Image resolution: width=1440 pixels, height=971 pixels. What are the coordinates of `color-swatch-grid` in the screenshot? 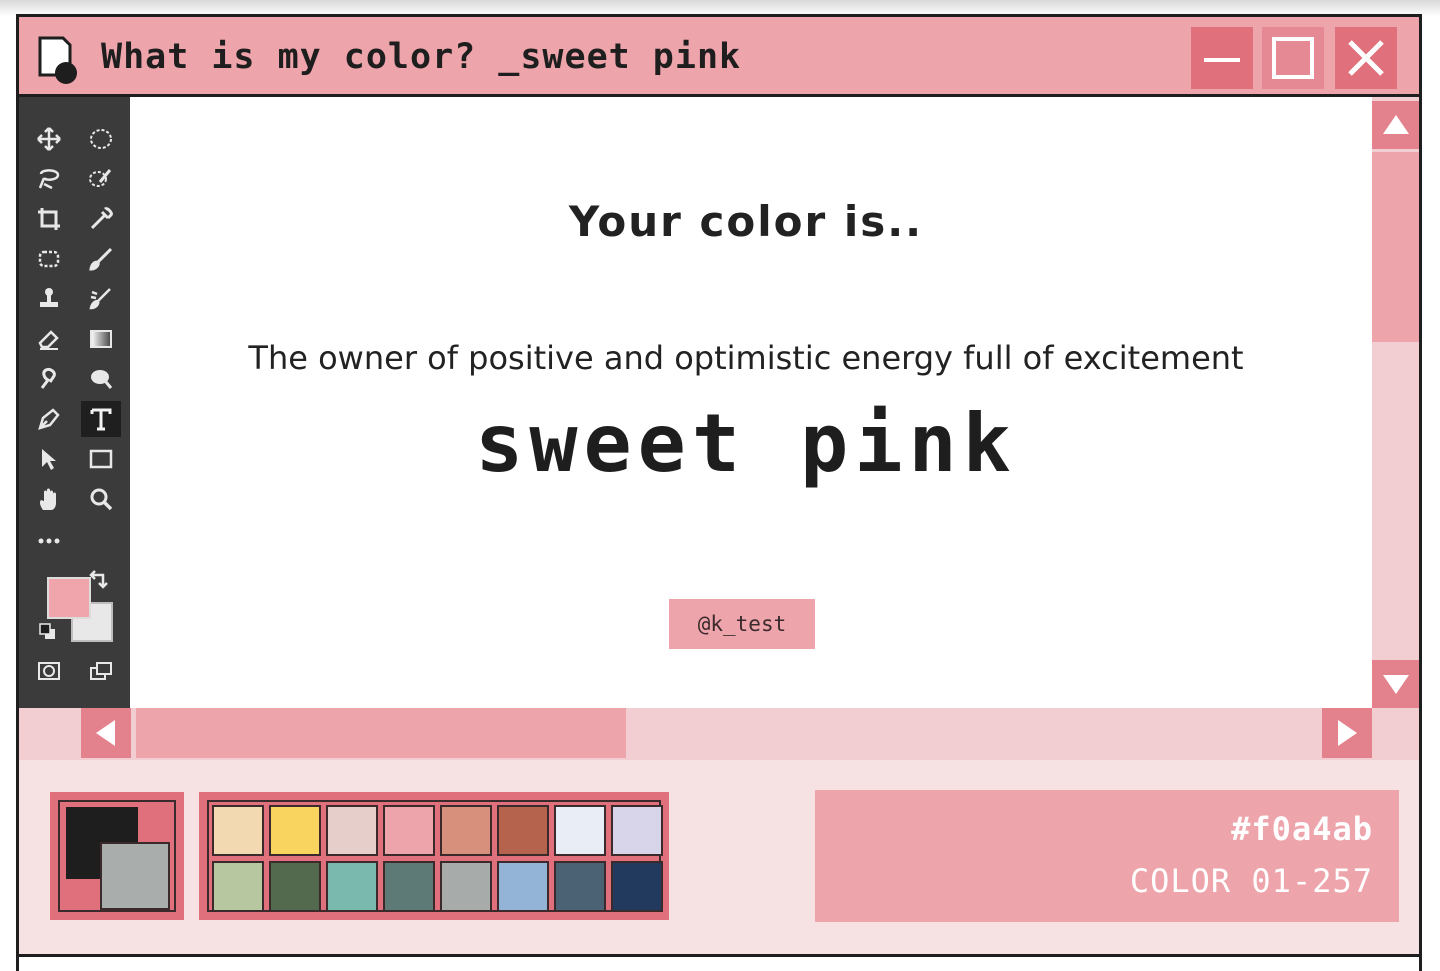 It's located at (434, 856).